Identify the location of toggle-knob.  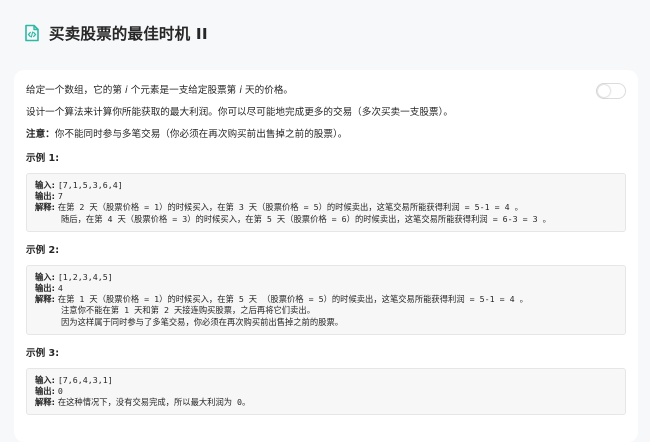
(604, 91).